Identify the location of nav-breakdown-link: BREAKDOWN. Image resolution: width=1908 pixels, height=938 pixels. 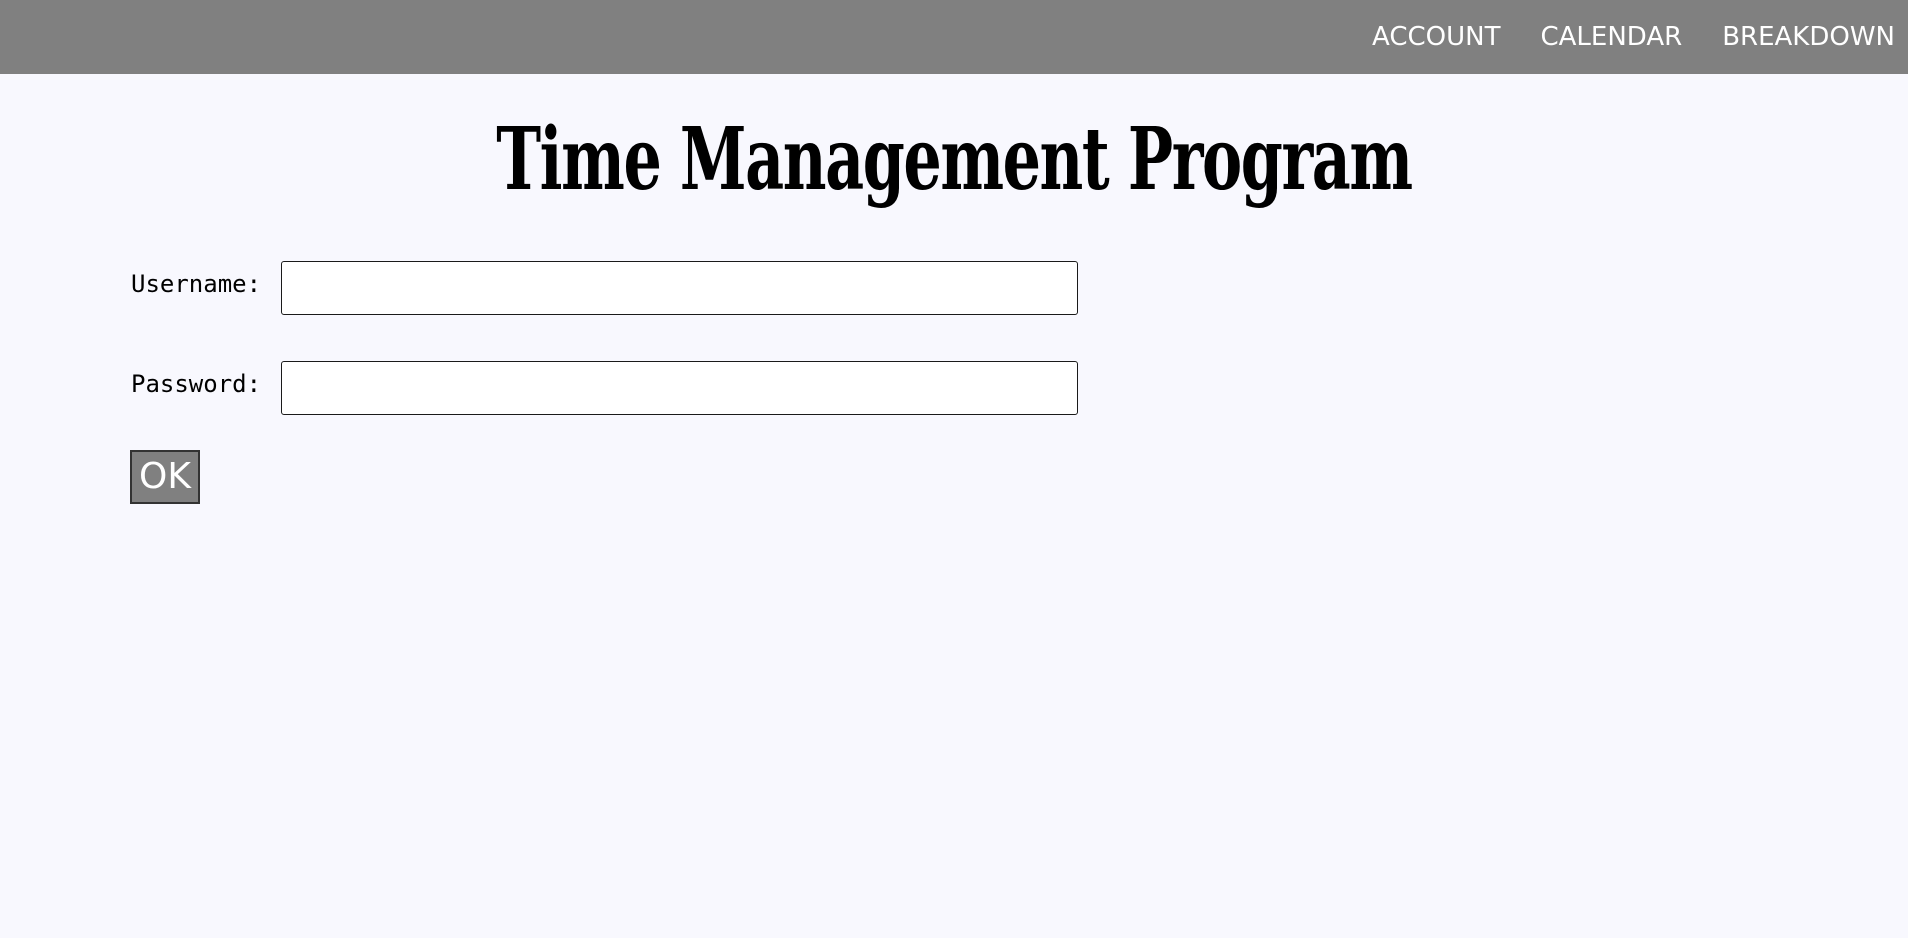
(1808, 37).